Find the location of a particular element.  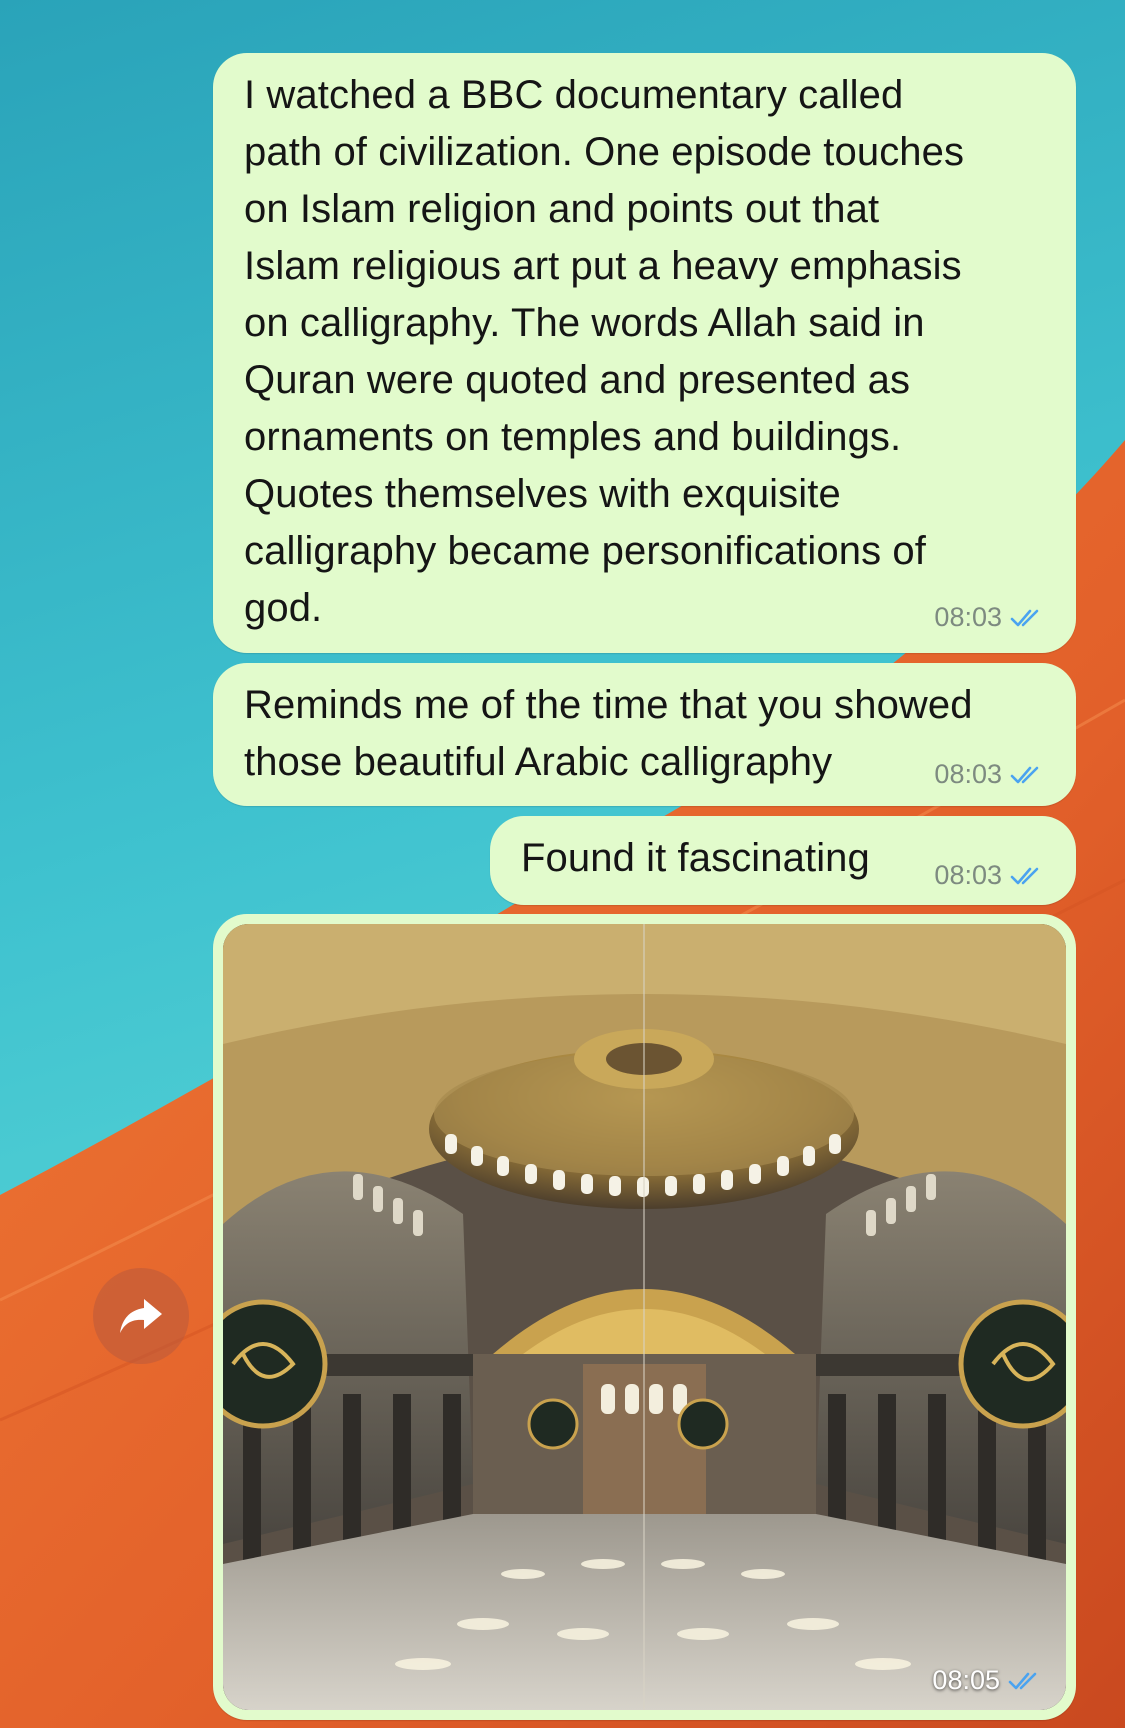

image-meta: 08:05 is located at coordinates (988, 1680).